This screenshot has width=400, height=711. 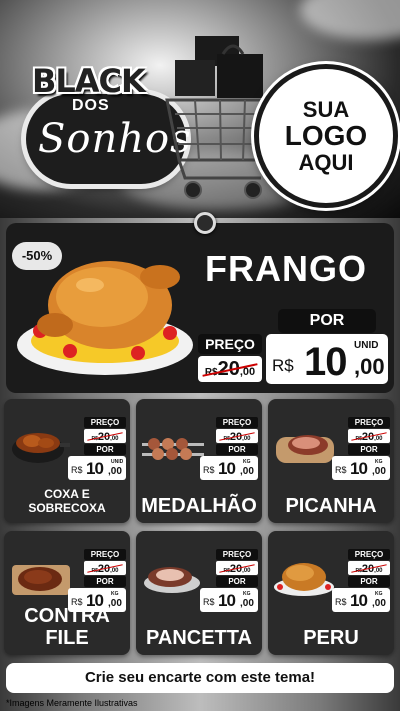 What do you see at coordinates (286, 268) in the screenshot?
I see `featured-product-name: FRANGO` at bounding box center [286, 268].